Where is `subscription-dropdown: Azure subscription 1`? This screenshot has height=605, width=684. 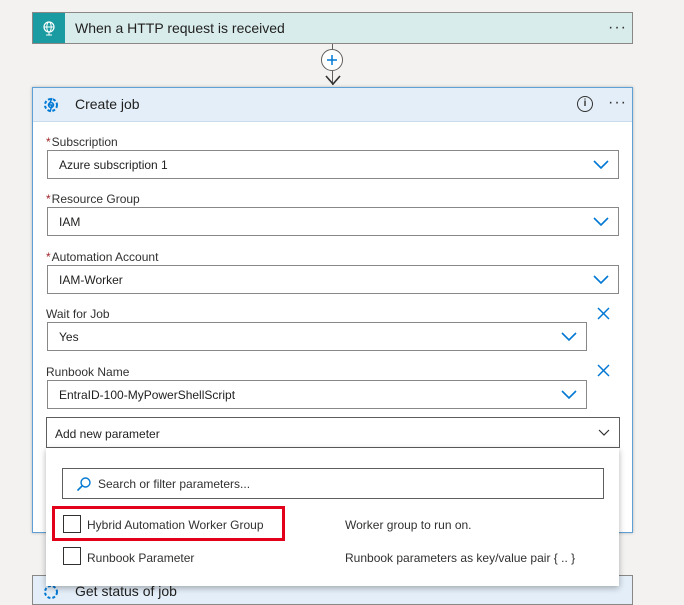 subscription-dropdown: Azure subscription 1 is located at coordinates (333, 164).